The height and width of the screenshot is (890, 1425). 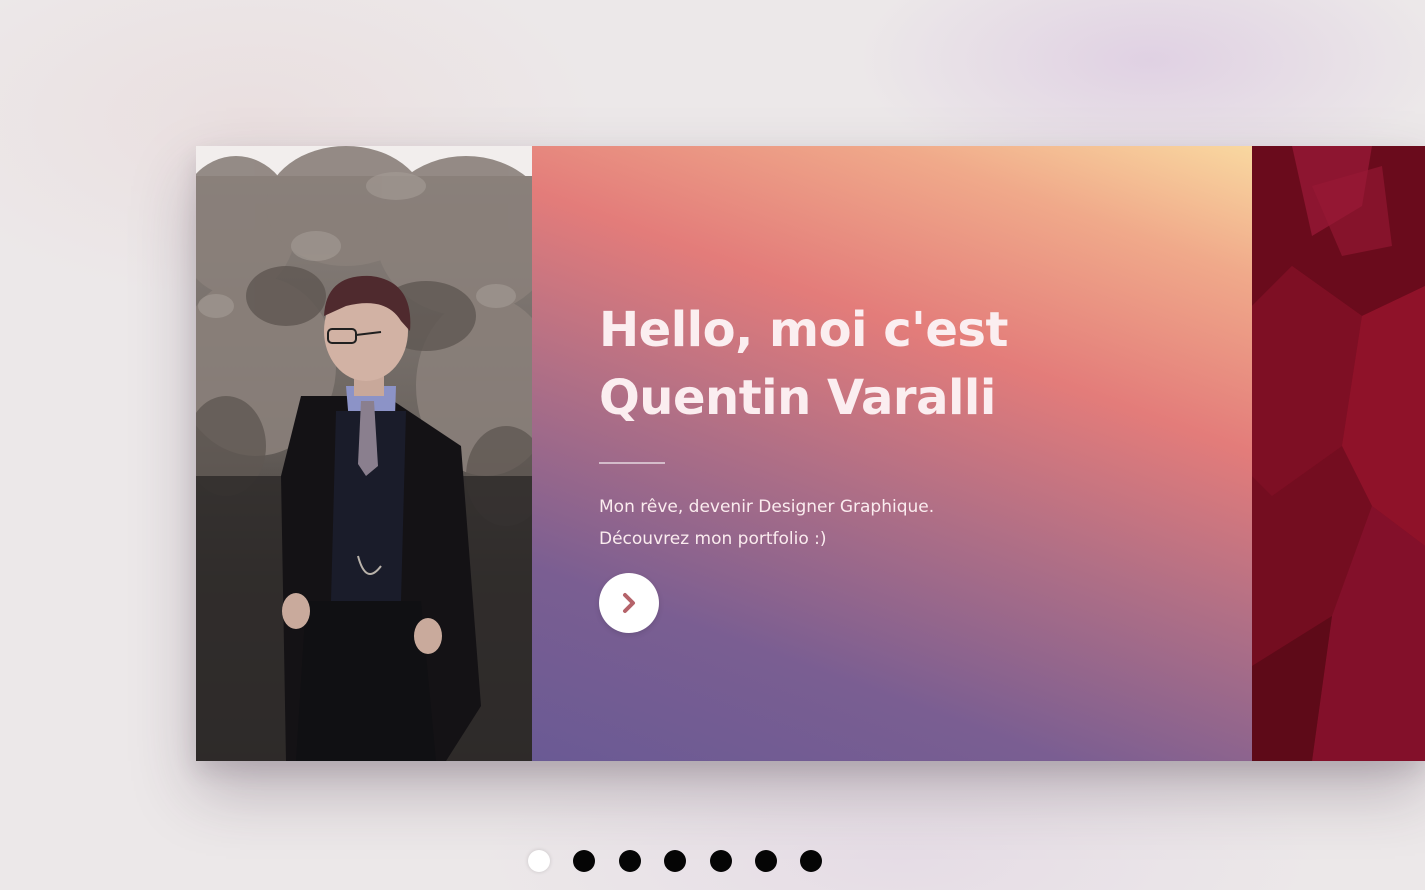 I want to click on page-title: Hello, moi c'est Quentin Varalli, so click(x=879, y=364).